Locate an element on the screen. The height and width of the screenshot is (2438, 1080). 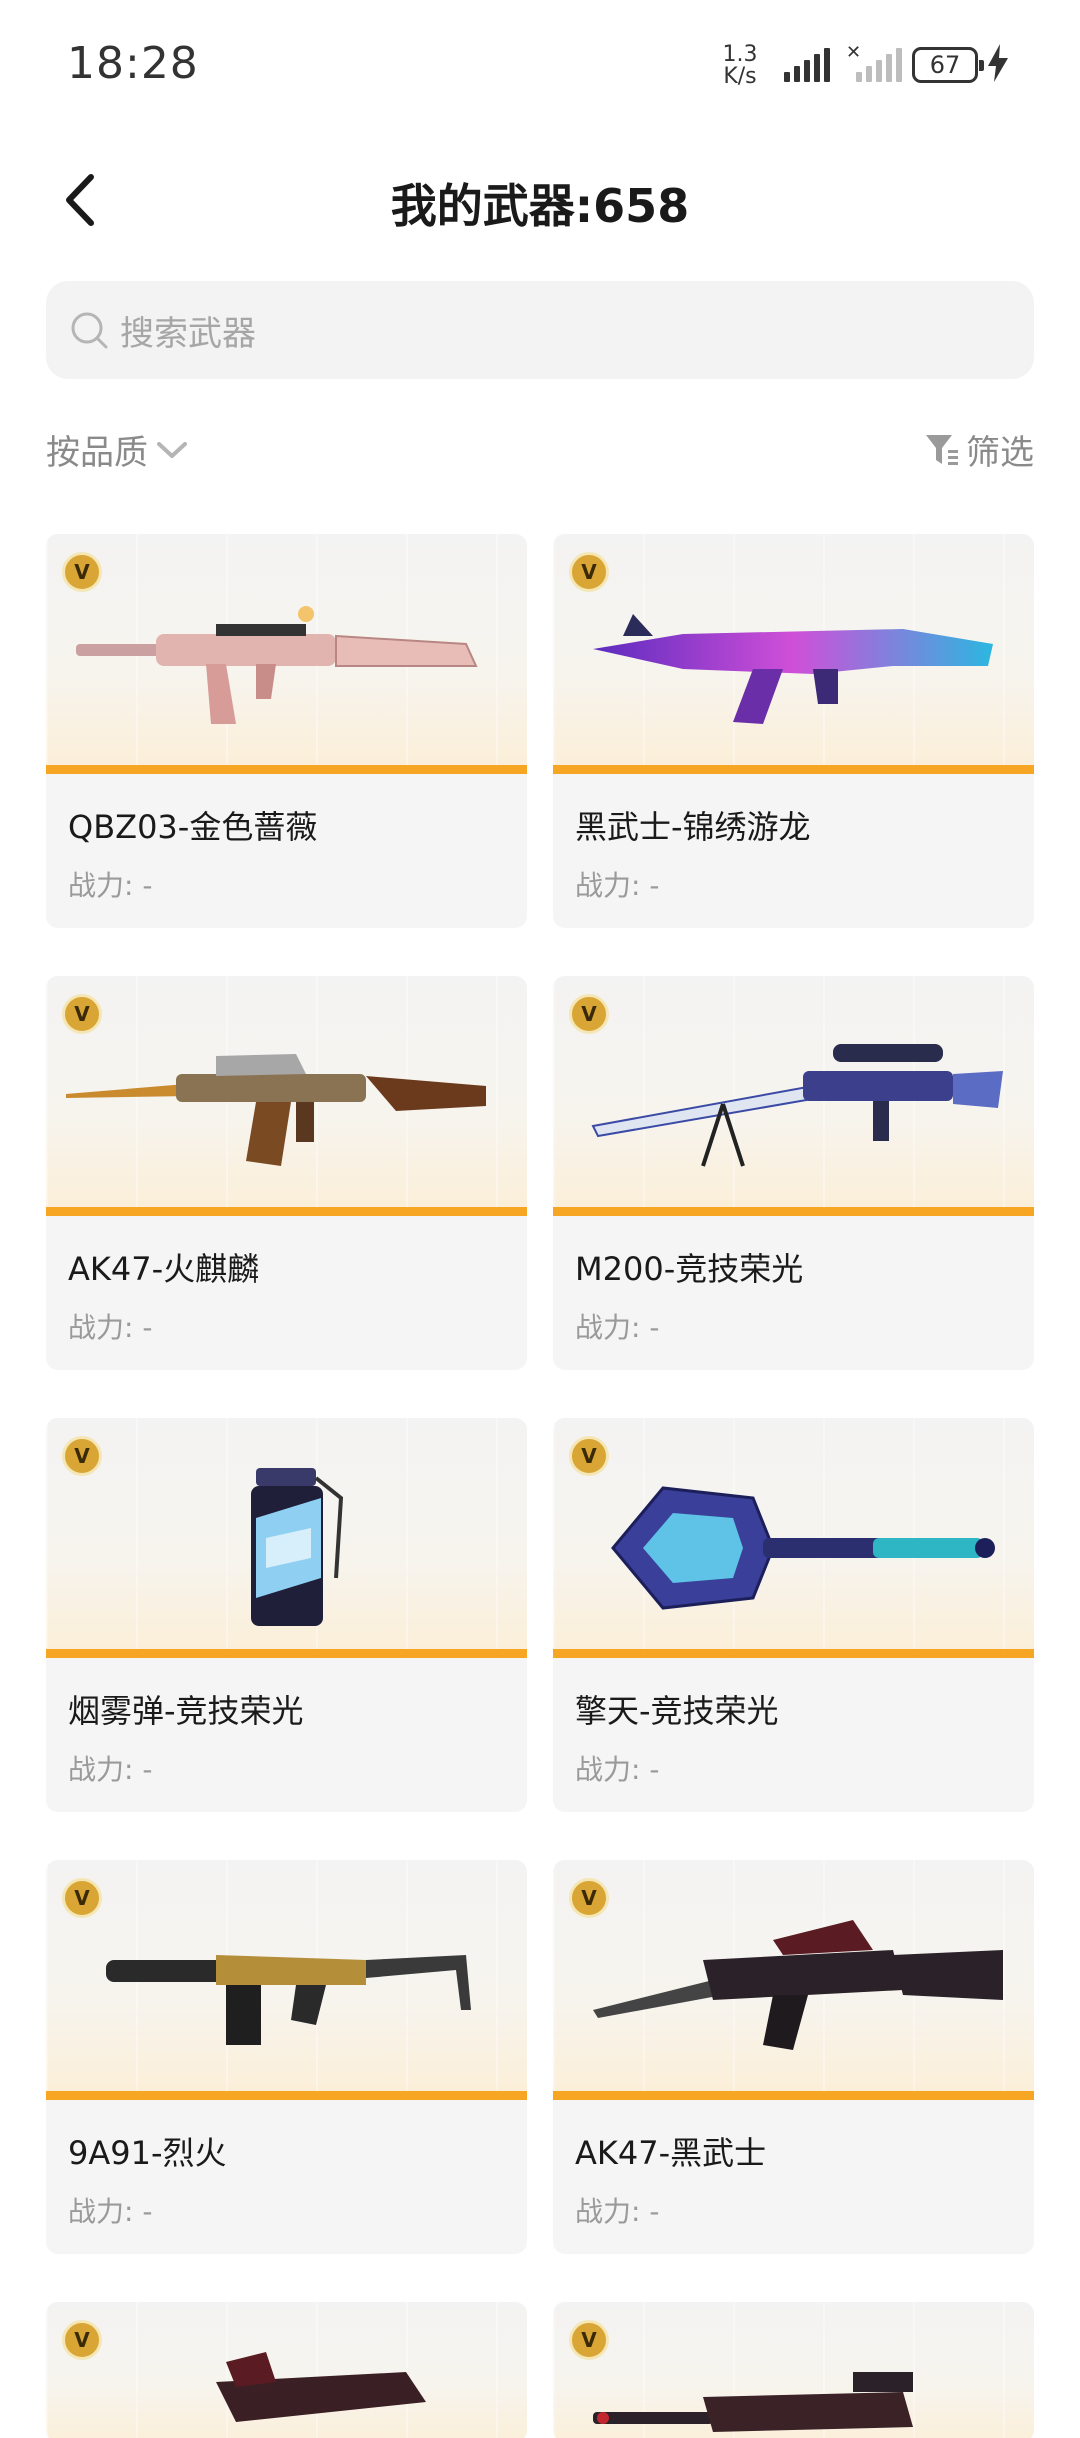
weapon-card: V AK47-黑武士 战力: - is located at coordinates (793, 2057).